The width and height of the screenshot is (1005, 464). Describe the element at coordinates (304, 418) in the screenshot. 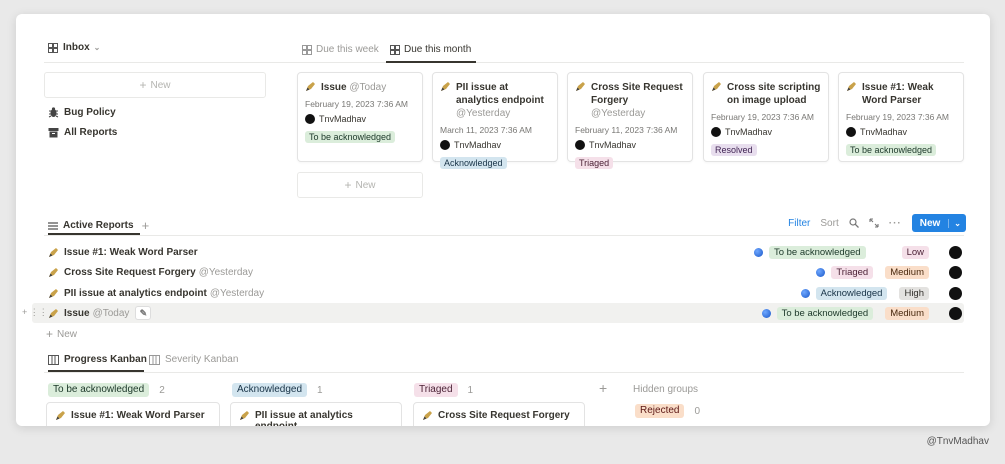

I see `kanban-card-title: PII issue at analytics endpoint` at that location.